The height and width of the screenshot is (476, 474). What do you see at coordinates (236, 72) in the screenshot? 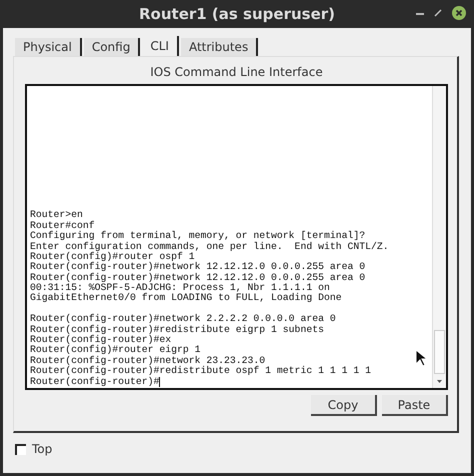
I see `panel-title: IOS Command Line Interface` at bounding box center [236, 72].